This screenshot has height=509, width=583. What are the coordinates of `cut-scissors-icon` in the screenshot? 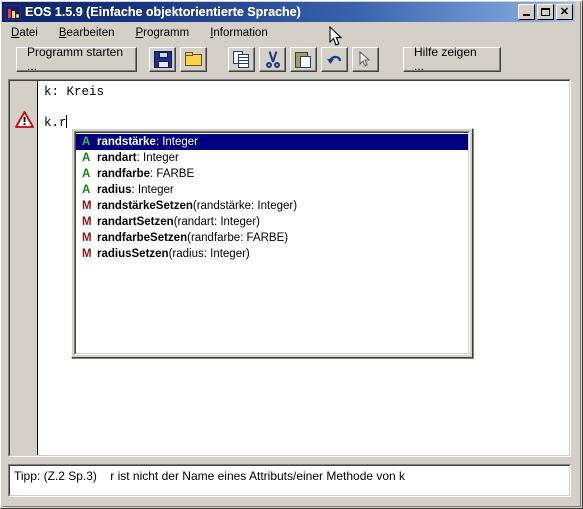 It's located at (273, 59).